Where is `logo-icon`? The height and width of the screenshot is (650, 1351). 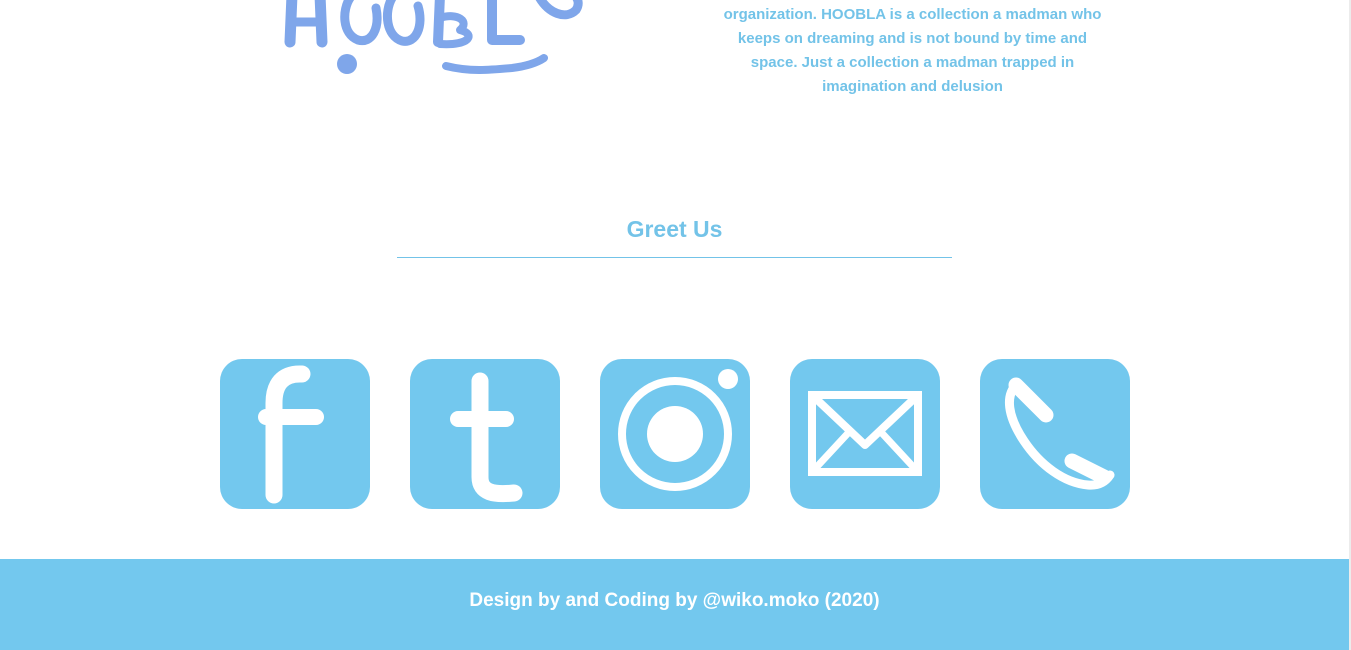
logo-icon is located at coordinates (433, 37).